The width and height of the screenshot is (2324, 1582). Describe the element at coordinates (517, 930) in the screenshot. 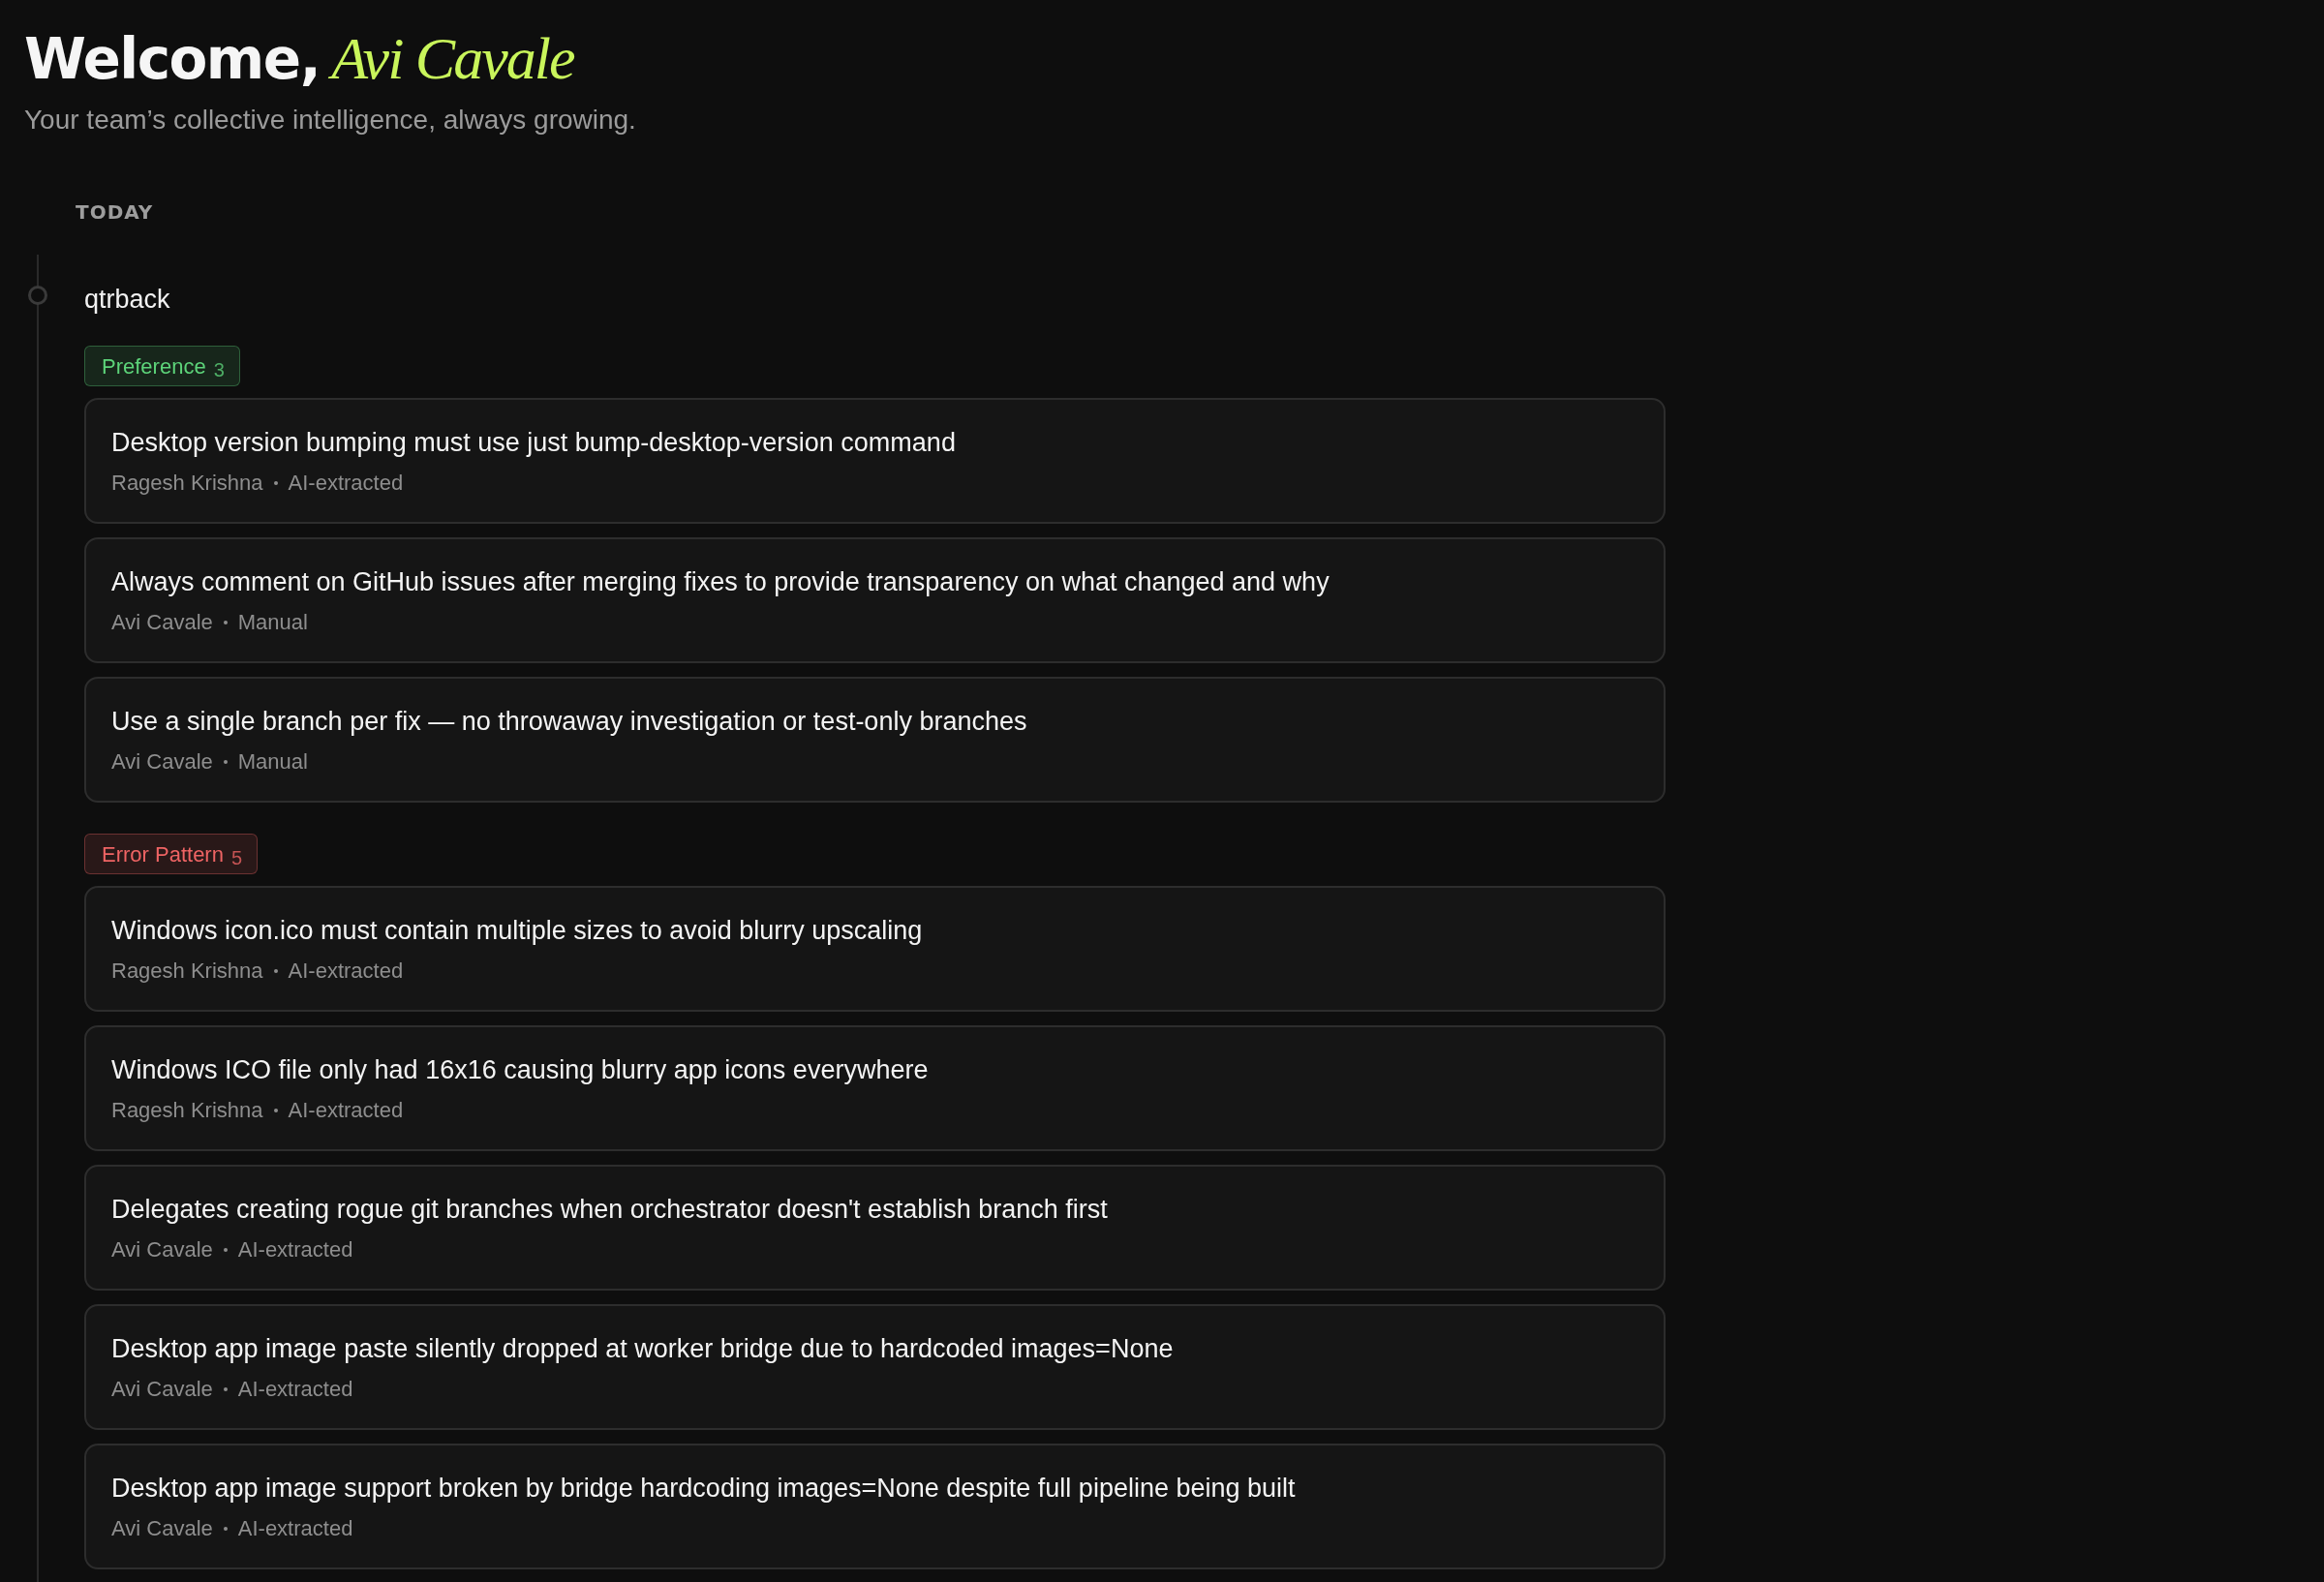

I see `memory-title: Windows icon.ico must contain multiple sizes to avoid blurry upscaling` at that location.